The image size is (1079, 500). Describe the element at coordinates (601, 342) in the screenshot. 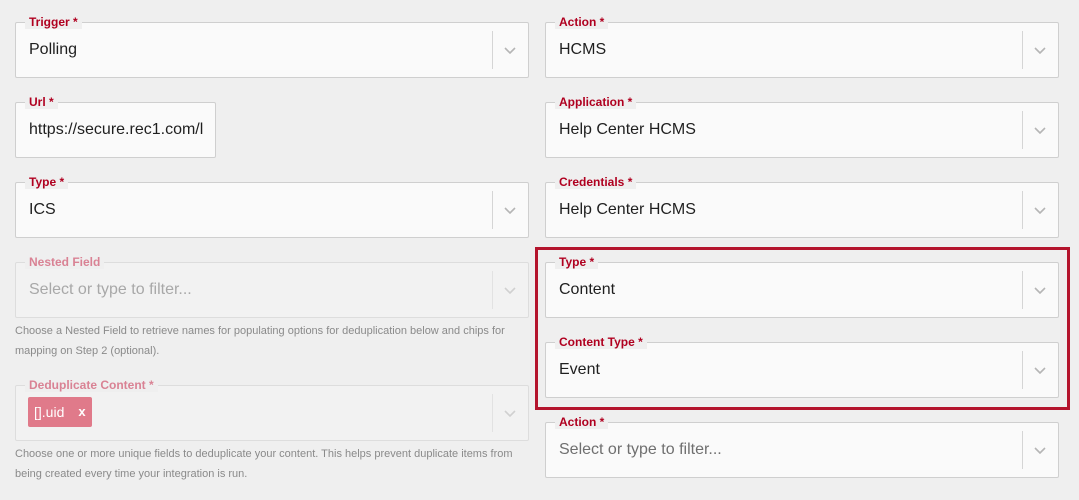

I see `content-type-label: Content Type *` at that location.